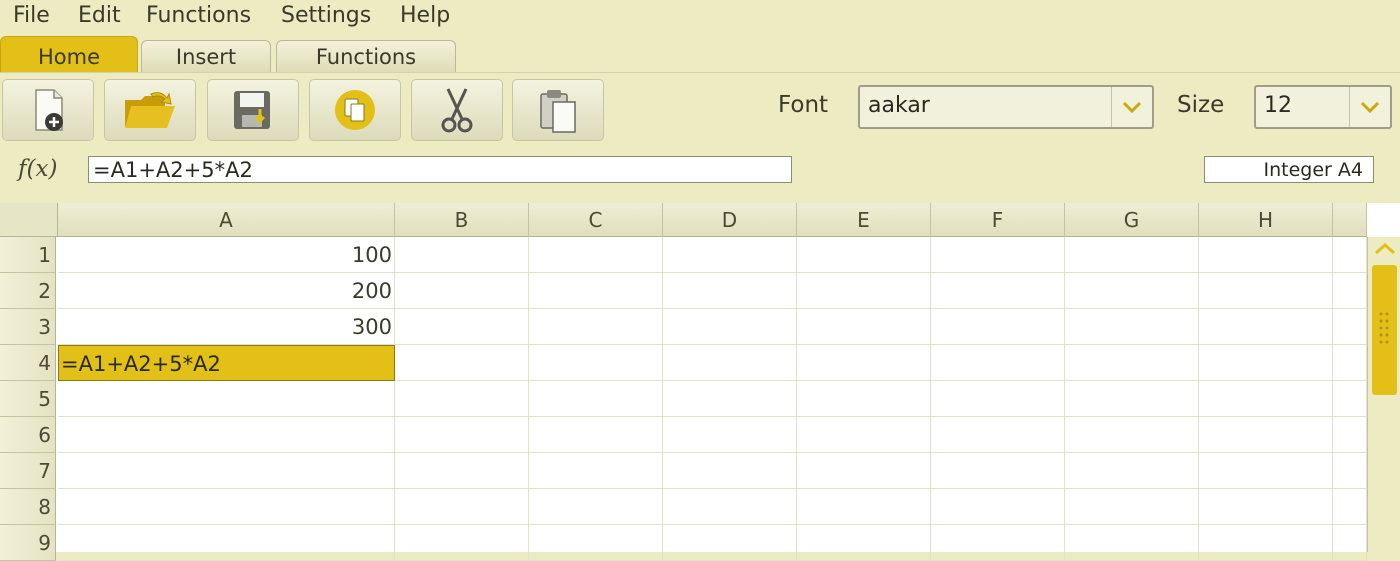  What do you see at coordinates (864, 220) in the screenshot?
I see `column-header-e: E` at bounding box center [864, 220].